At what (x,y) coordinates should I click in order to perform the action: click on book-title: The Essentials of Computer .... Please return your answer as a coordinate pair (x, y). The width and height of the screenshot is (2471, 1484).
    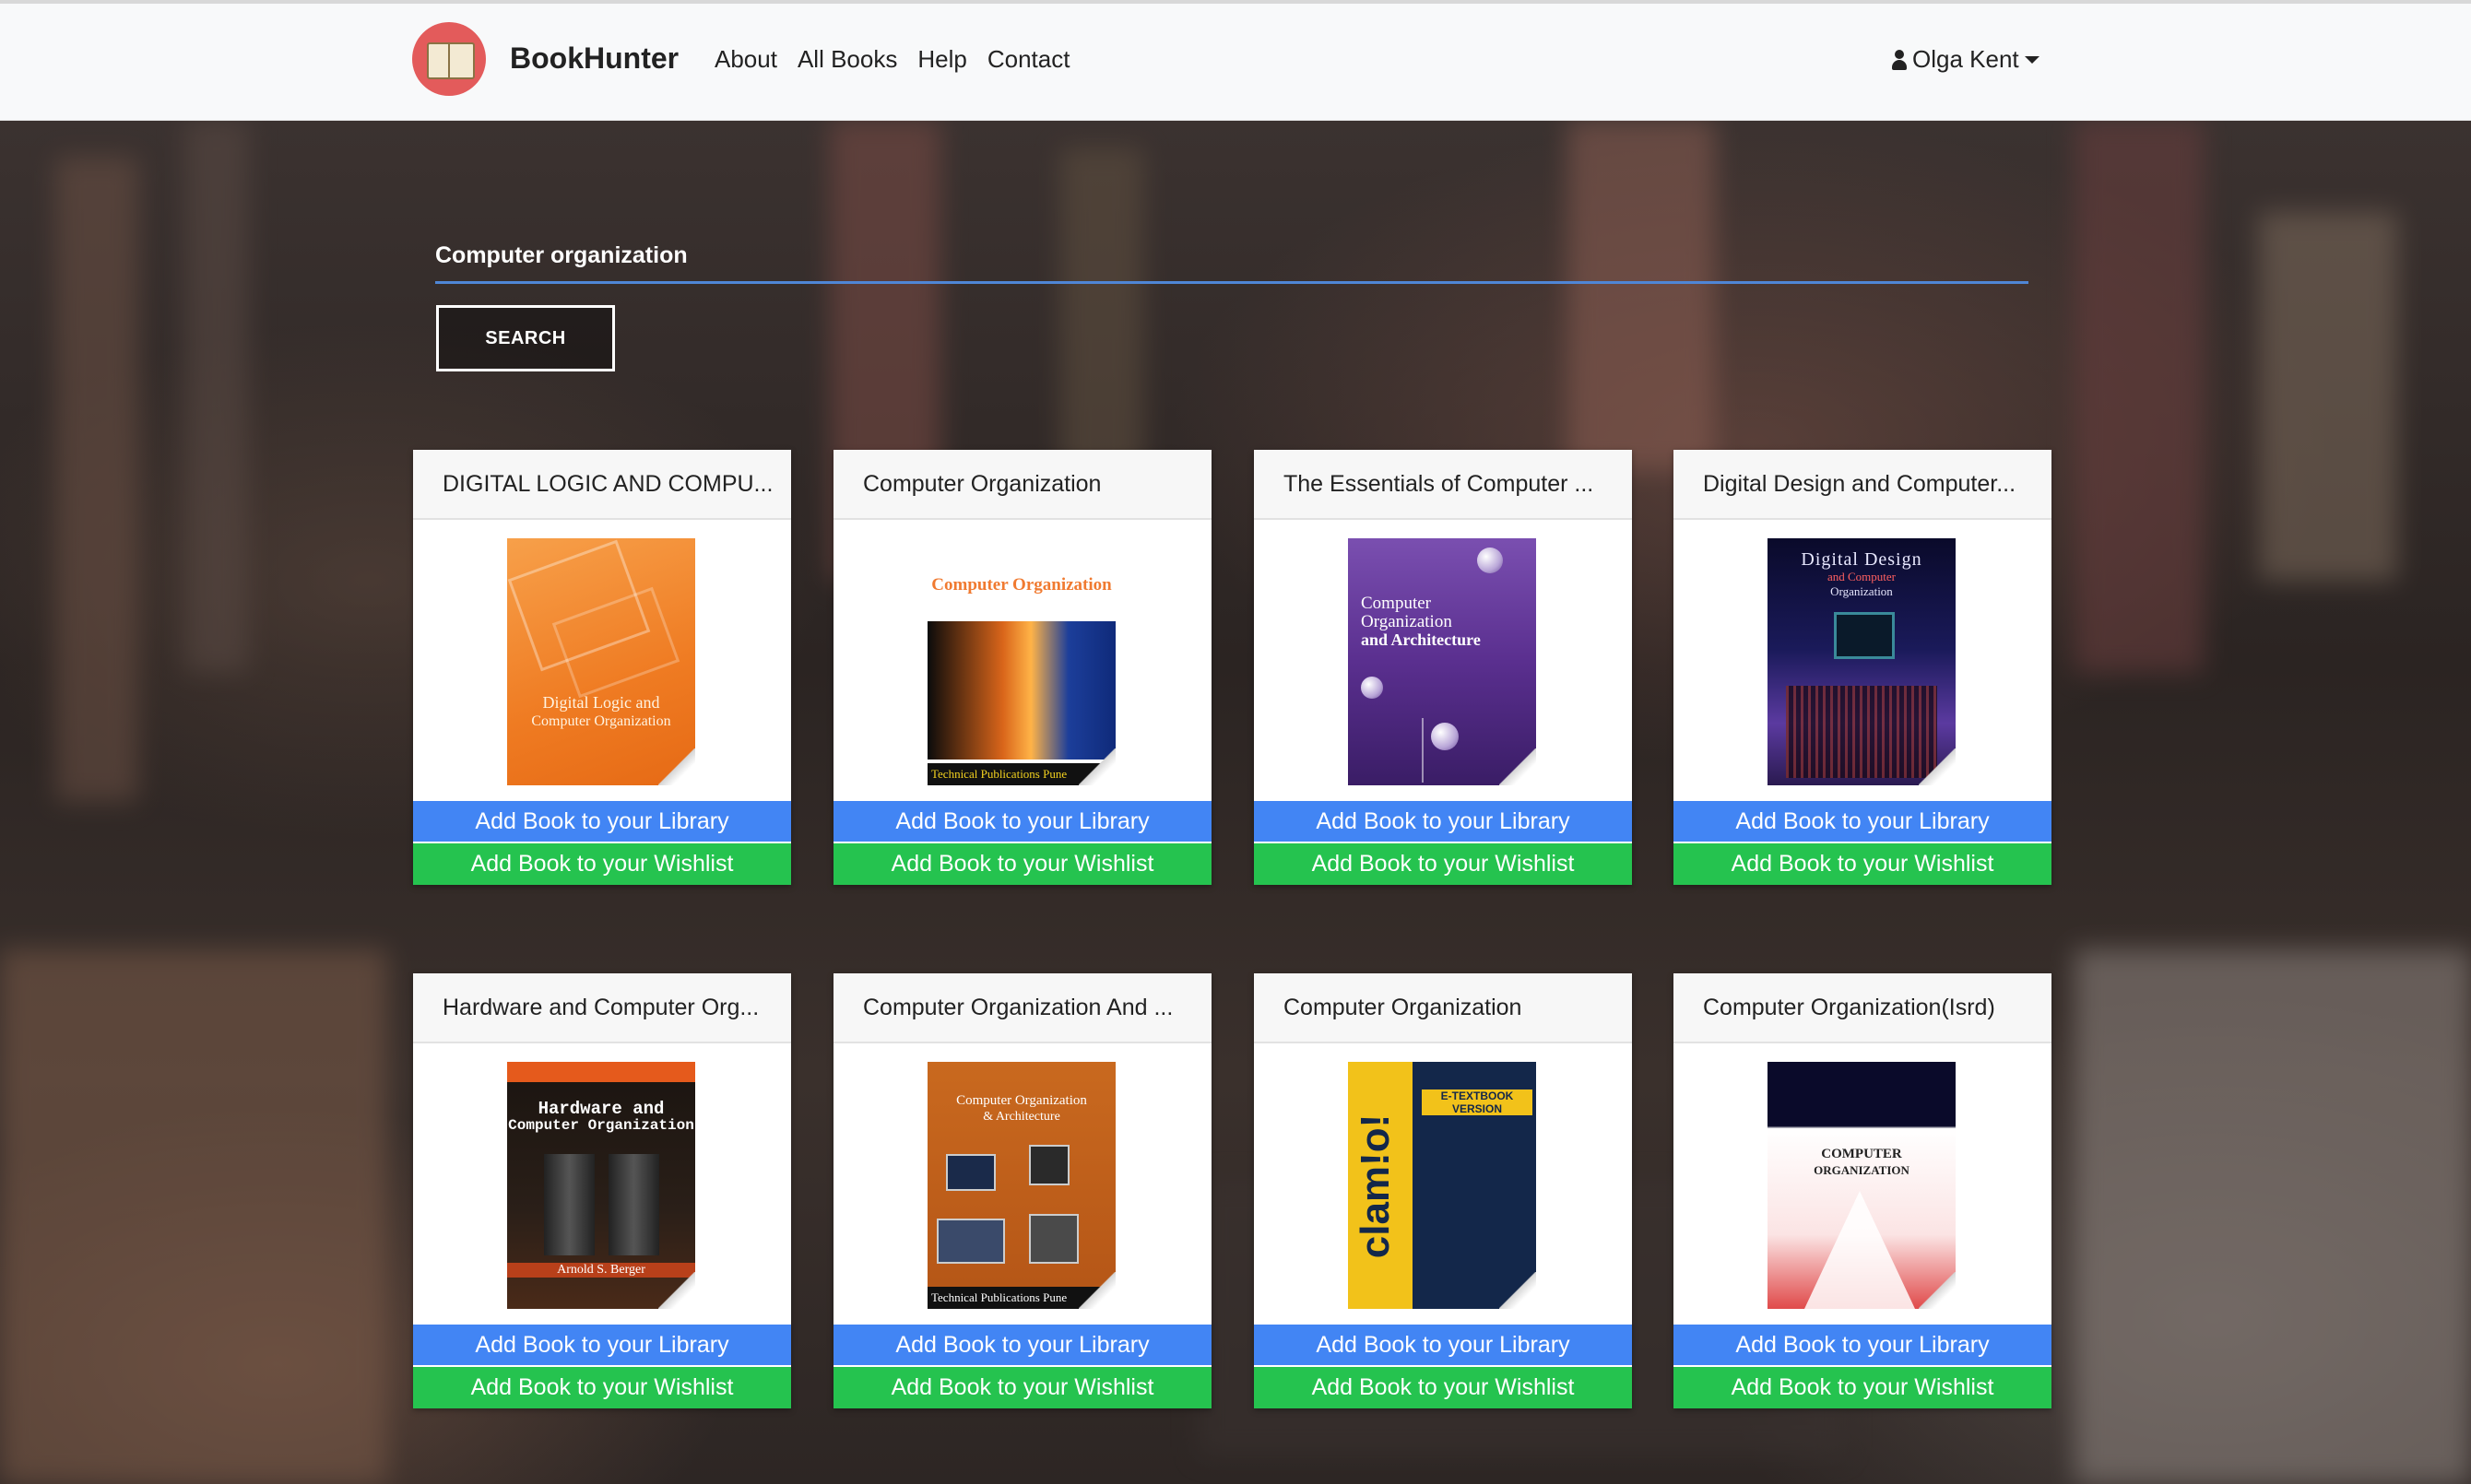
    Looking at the image, I should click on (1443, 485).